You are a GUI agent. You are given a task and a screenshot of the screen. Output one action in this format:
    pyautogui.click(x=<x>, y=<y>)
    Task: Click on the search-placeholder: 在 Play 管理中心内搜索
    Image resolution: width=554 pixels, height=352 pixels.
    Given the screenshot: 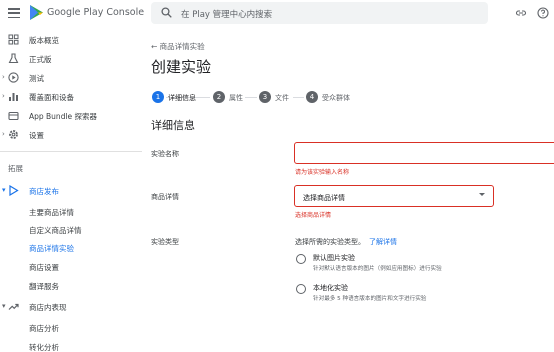 What is the action you would take?
    pyautogui.click(x=227, y=15)
    